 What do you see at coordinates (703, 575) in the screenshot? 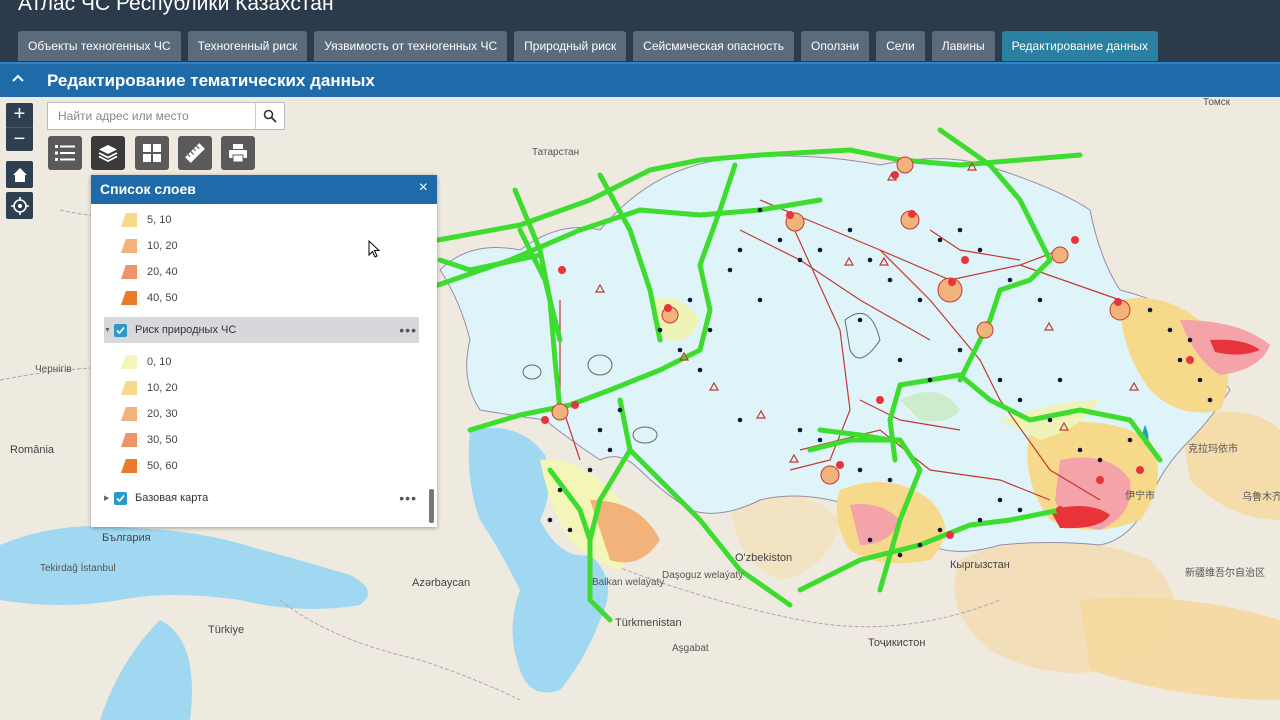
I see `map-label: Daşoguz welaýaty` at bounding box center [703, 575].